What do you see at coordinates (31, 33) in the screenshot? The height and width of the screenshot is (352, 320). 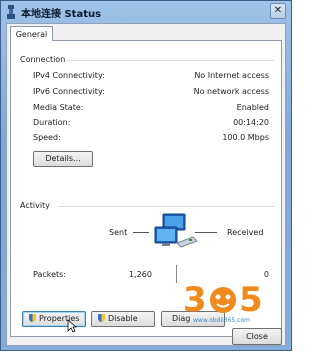 I see `tab-general: General` at bounding box center [31, 33].